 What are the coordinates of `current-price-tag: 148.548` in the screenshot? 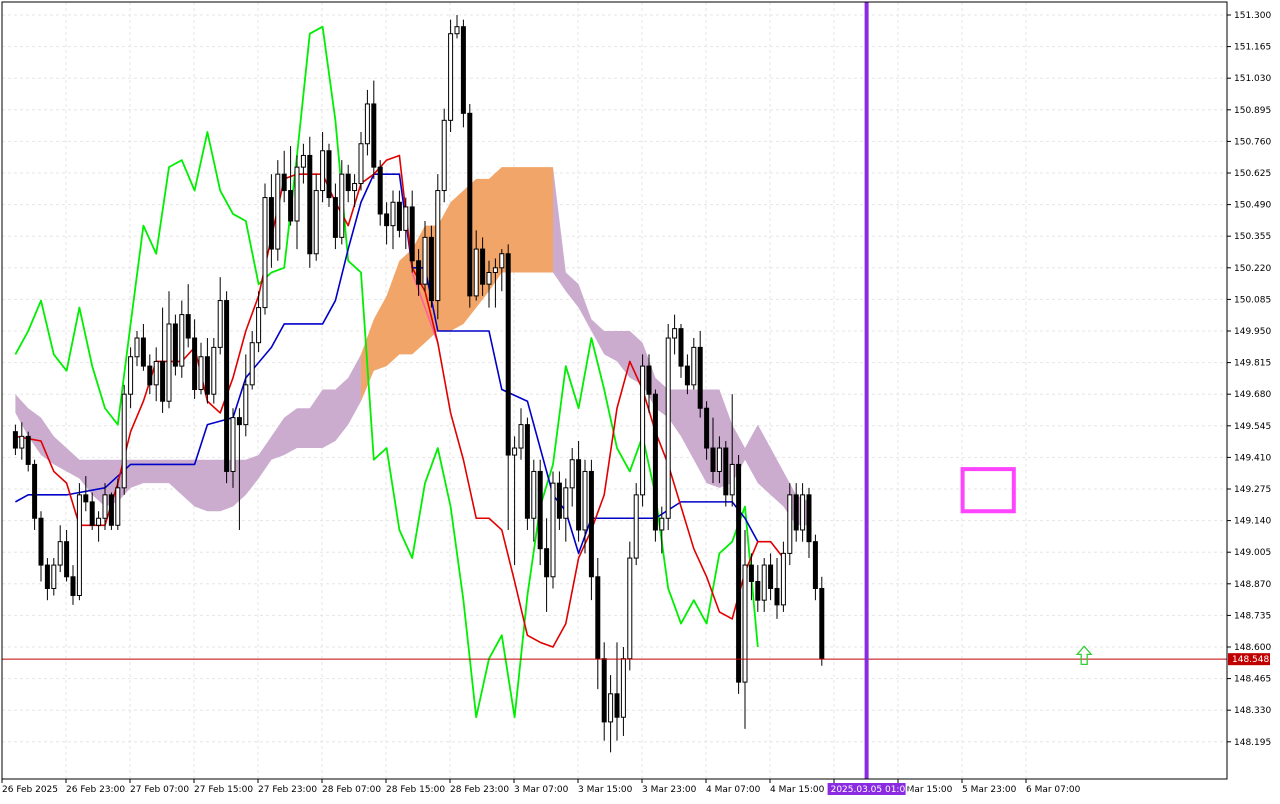 It's located at (1249, 659).